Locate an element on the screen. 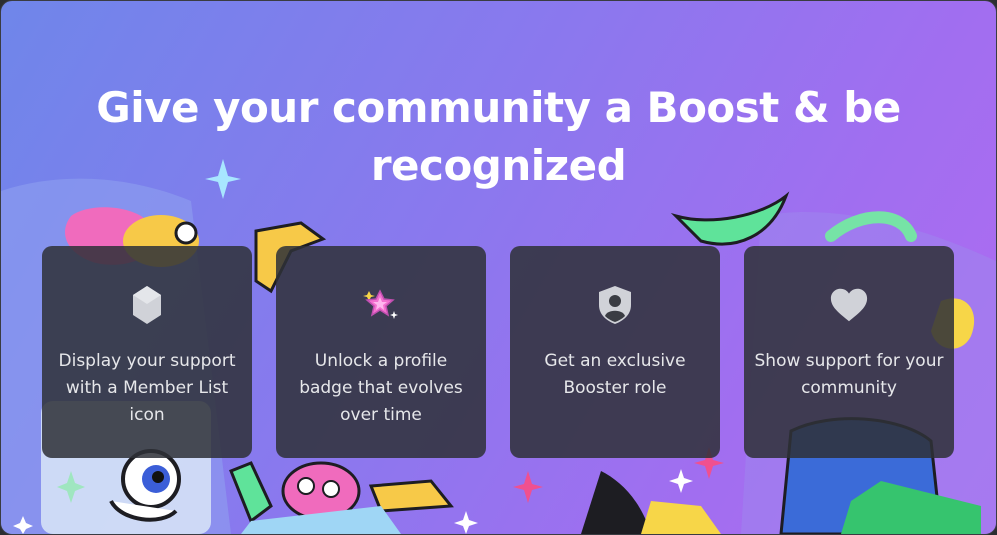  hexagon-gem-icon is located at coordinates (147, 305).